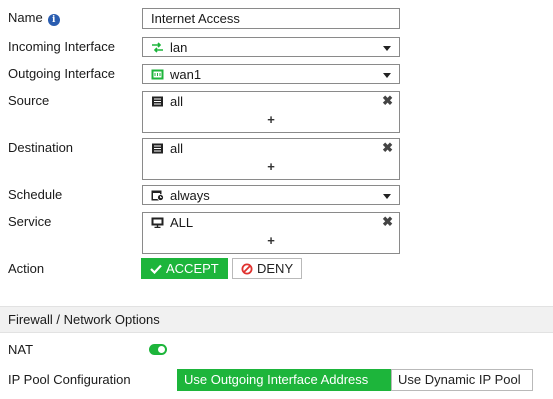 This screenshot has height=399, width=553. I want to click on info-icon: i, so click(53, 20).